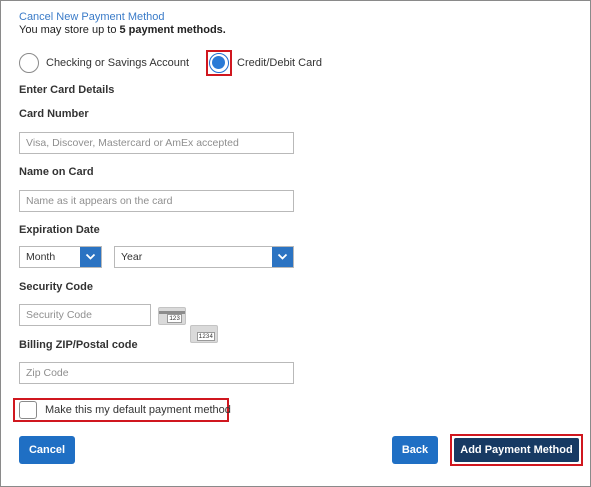 The image size is (591, 487). Describe the element at coordinates (60, 257) in the screenshot. I see `month-select: Month` at that location.